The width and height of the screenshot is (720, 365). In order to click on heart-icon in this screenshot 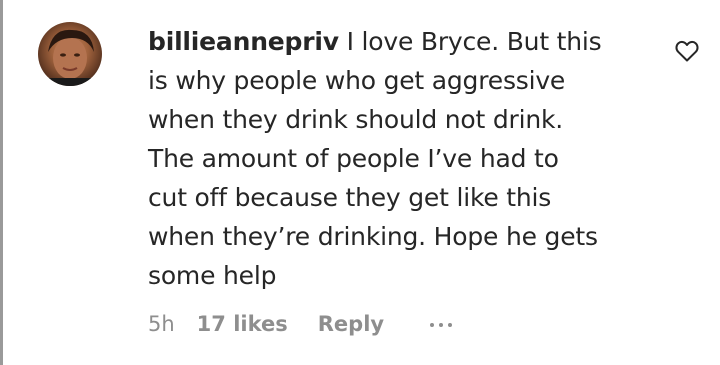, I will do `click(687, 51)`.